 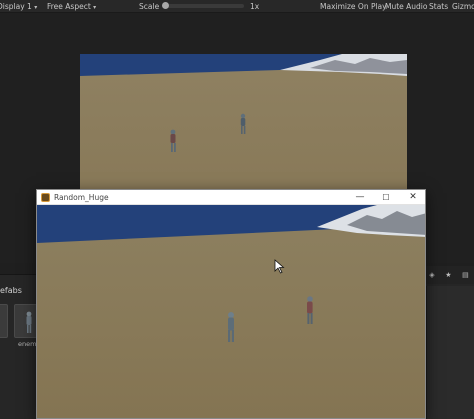 What do you see at coordinates (406, 6) in the screenshot?
I see `mute-audio-toggle: Mute Audio` at bounding box center [406, 6].